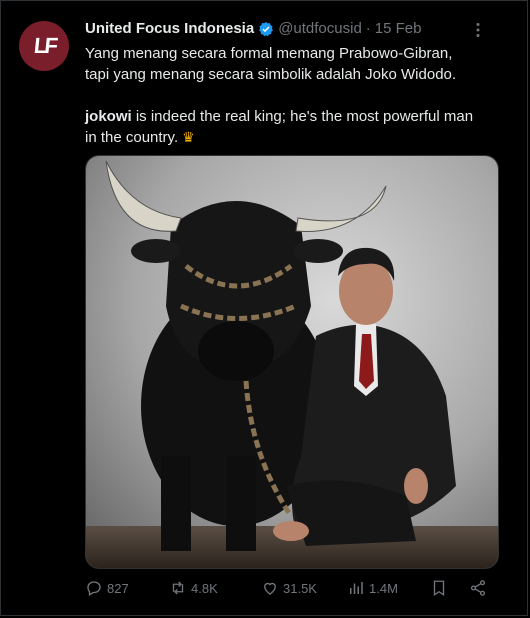 This screenshot has height=618, width=530. Describe the element at coordinates (295, 137) in the screenshot. I see `tweet-line-4: in the country. ♛` at that location.